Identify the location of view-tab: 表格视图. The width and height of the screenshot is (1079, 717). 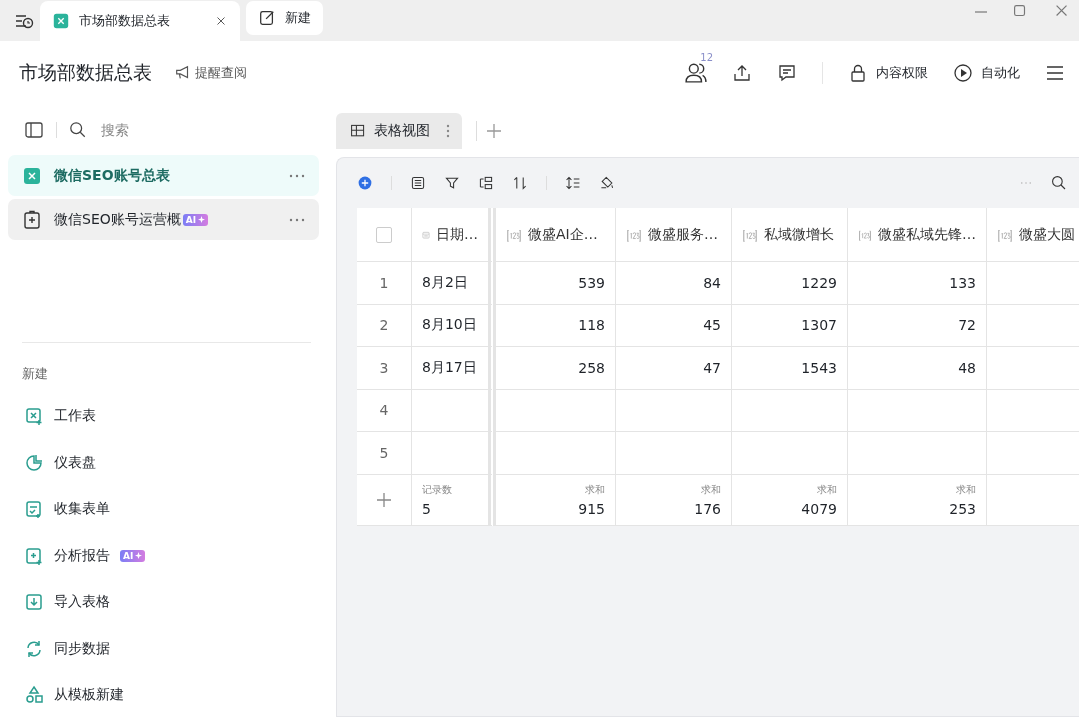
(399, 131).